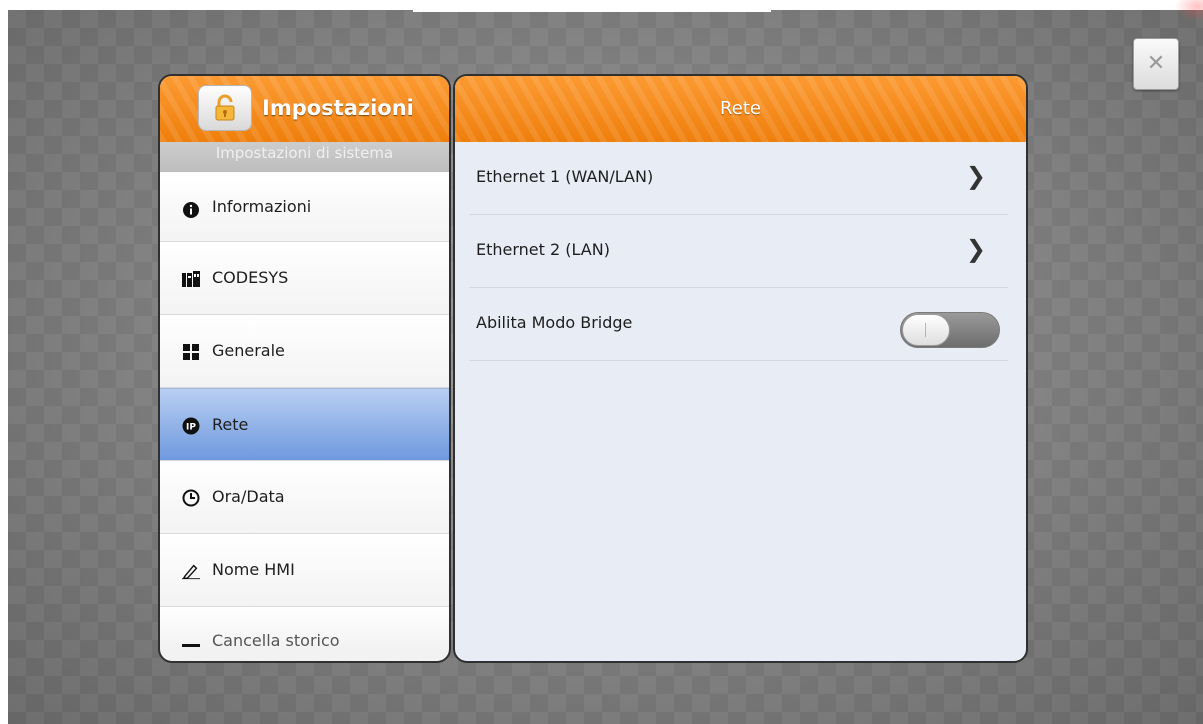 Image resolution: width=1203 pixels, height=724 pixels. Describe the element at coordinates (738, 178) in the screenshot. I see `ethernet-1-row: Ethernet 1 (WAN/LAN) ❯` at that location.